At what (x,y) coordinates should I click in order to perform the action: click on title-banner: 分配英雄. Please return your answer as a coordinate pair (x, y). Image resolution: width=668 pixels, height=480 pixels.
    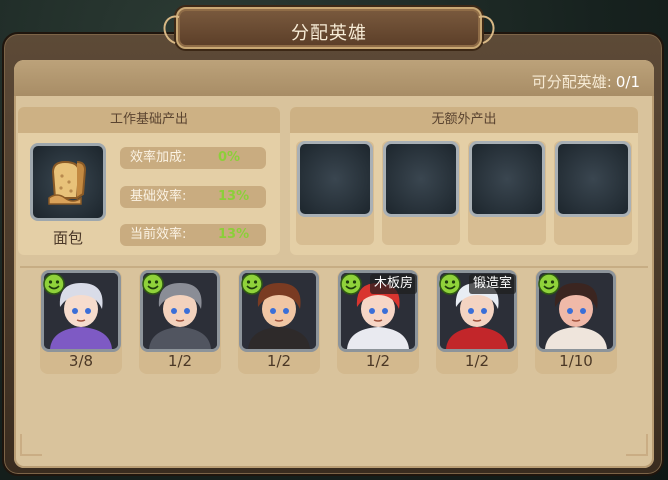
    Looking at the image, I should click on (329, 28).